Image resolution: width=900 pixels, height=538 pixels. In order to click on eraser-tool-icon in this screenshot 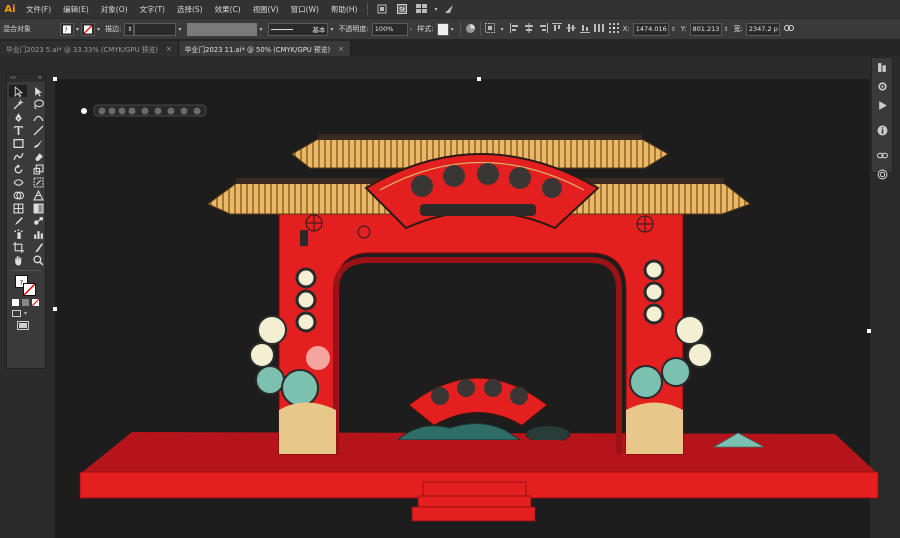, I will do `click(38, 156)`.